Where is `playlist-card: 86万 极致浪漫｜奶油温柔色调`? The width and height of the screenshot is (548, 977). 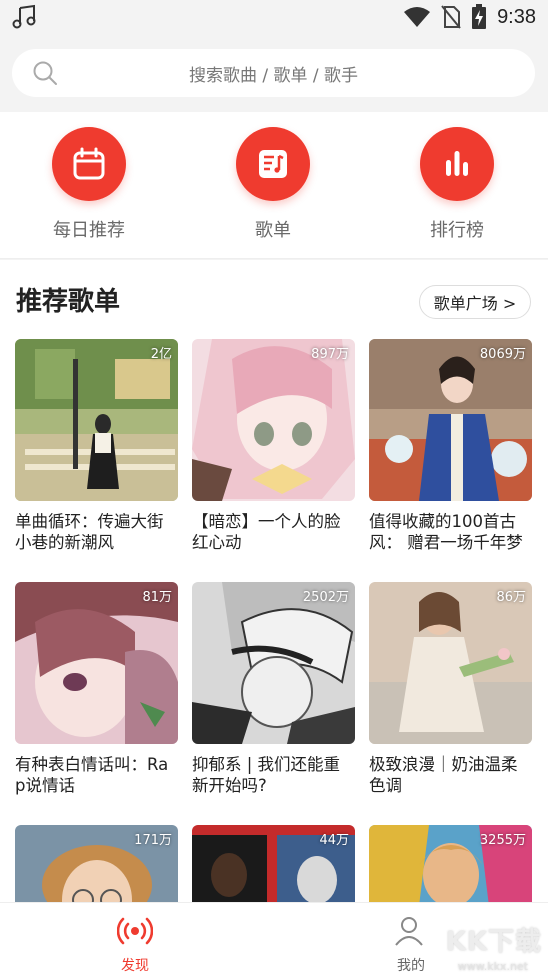
playlist-card: 86万 极致浪漫｜奶油温柔色调 is located at coordinates (450, 689).